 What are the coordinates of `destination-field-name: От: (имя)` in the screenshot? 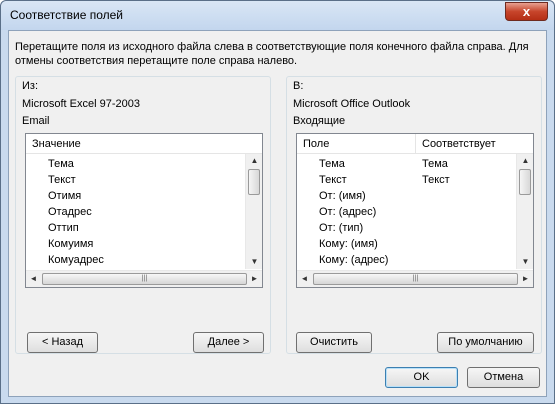 It's located at (342, 196).